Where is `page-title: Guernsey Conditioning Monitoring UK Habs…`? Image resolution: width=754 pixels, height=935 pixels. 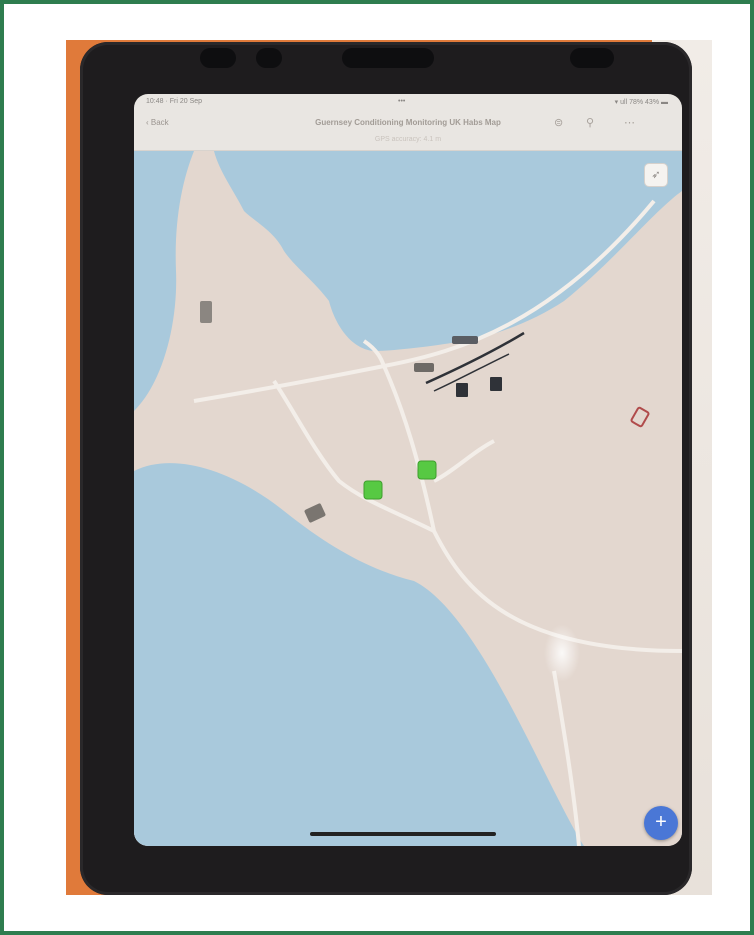
page-title: Guernsey Conditioning Monitoring UK Habs… is located at coordinates (408, 122).